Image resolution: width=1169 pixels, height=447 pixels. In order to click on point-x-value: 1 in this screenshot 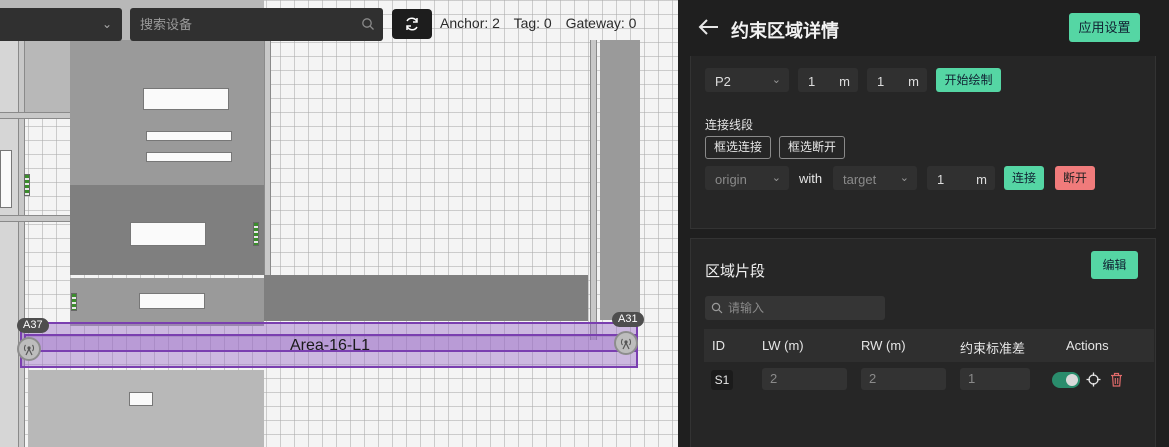, I will do `click(812, 81)`.